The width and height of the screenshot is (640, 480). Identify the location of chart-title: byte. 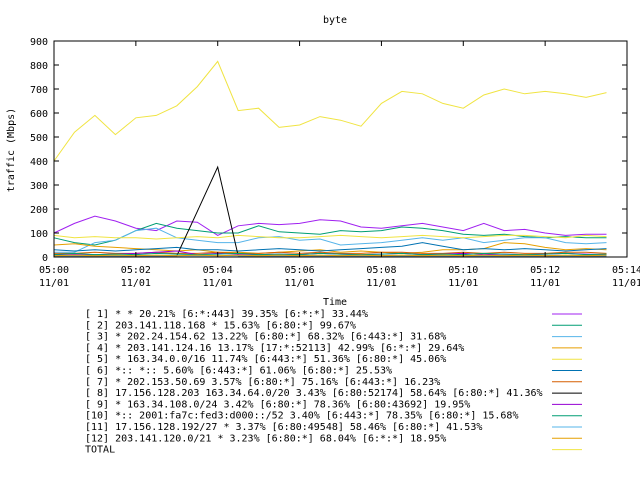
(335, 20).